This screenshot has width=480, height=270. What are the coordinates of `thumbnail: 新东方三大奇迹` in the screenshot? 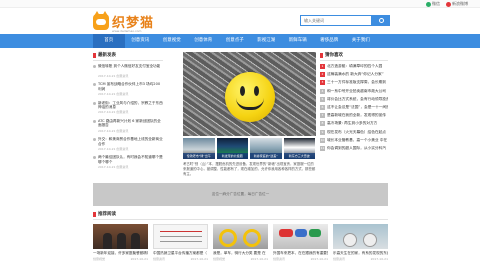 It's located at (299, 148).